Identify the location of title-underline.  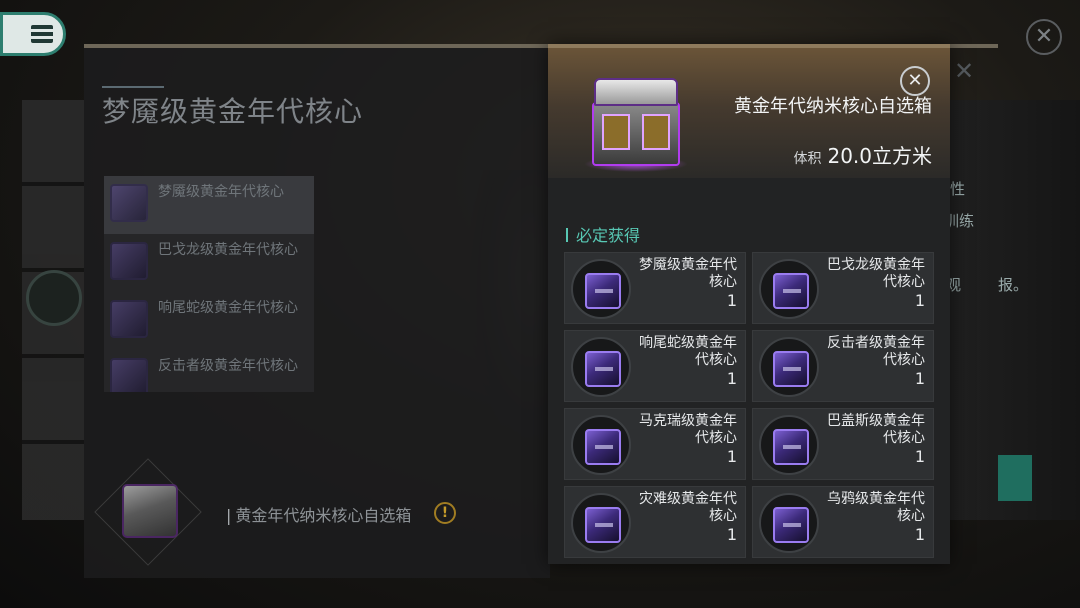
(133, 87).